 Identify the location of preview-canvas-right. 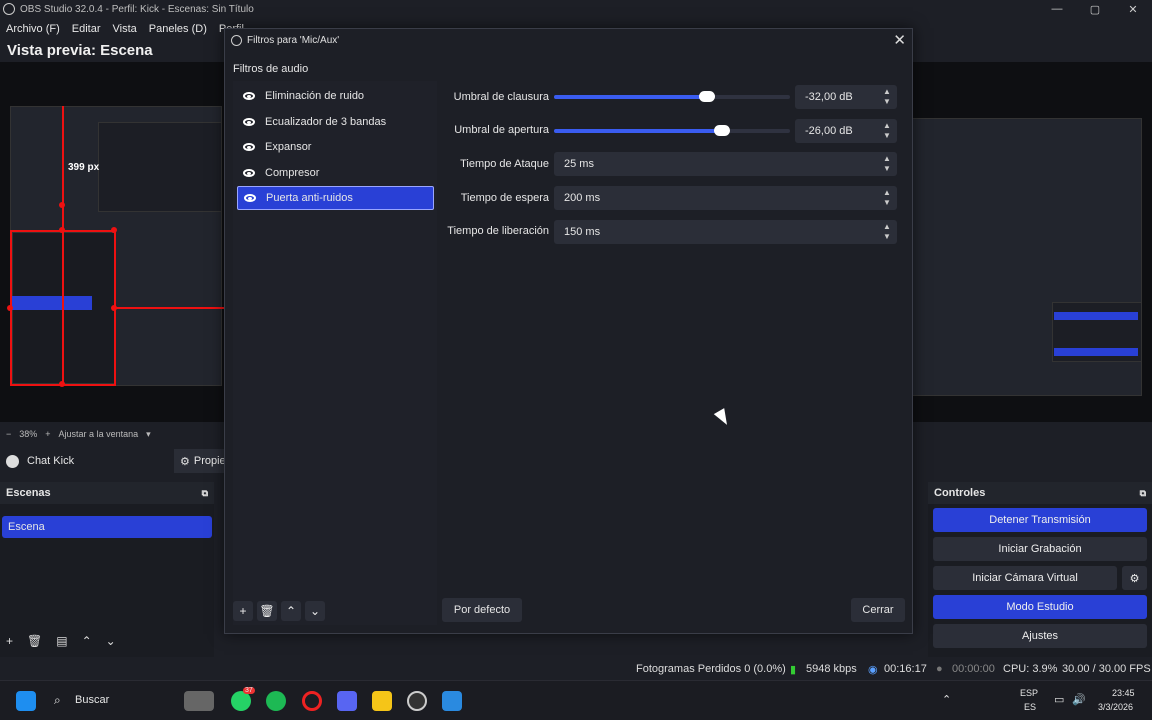
(1032, 242).